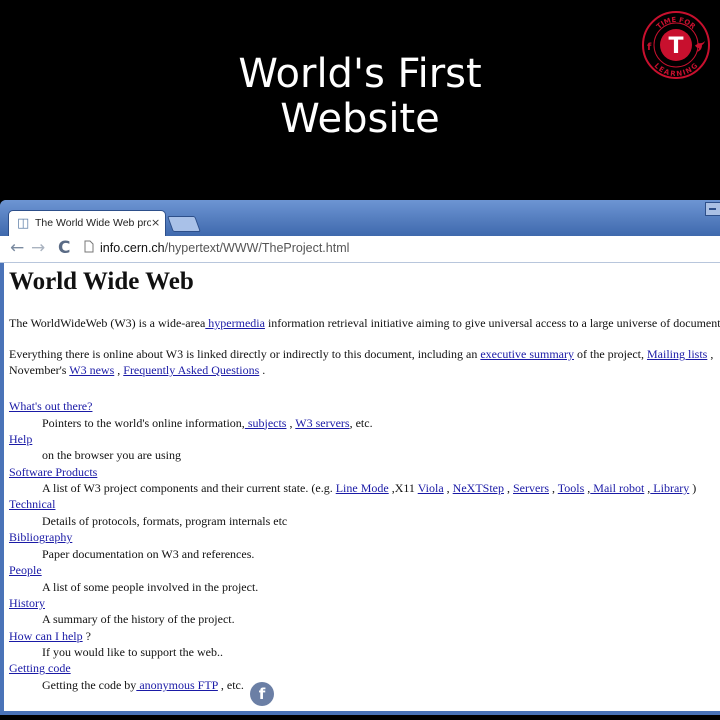  I want to click on headline: World's First Website, so click(360, 97).